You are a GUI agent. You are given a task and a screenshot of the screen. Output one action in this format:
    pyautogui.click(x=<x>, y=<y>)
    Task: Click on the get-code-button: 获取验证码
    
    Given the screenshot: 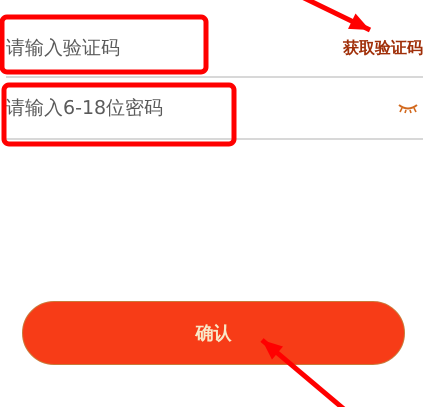 What is the action you would take?
    pyautogui.click(x=383, y=48)
    